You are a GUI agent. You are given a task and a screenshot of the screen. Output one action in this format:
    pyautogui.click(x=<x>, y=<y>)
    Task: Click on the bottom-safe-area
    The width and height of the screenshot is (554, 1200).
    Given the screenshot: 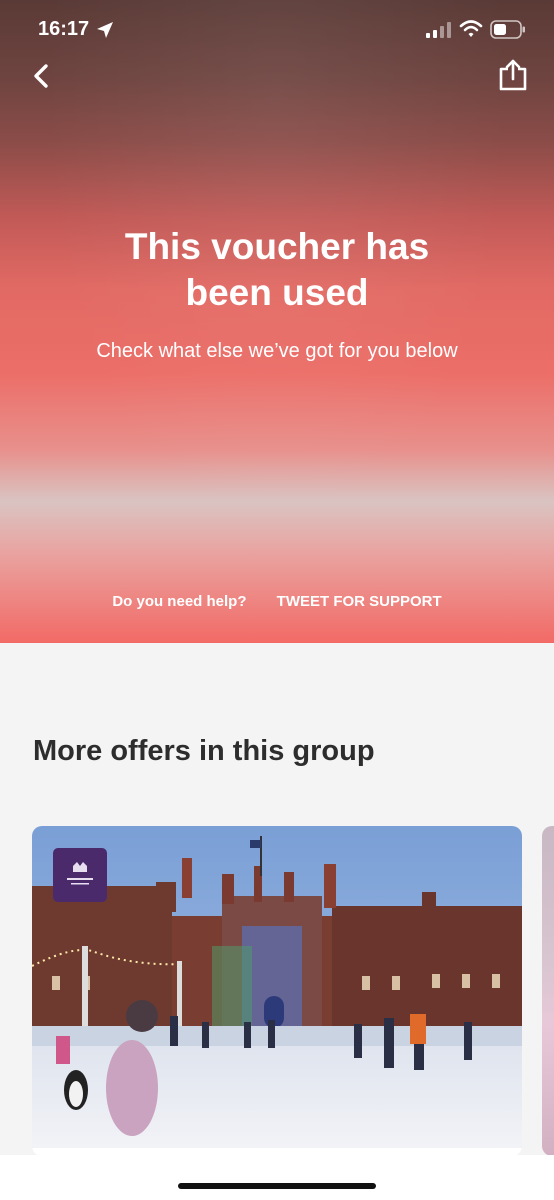 What is the action you would take?
    pyautogui.click(x=277, y=1177)
    